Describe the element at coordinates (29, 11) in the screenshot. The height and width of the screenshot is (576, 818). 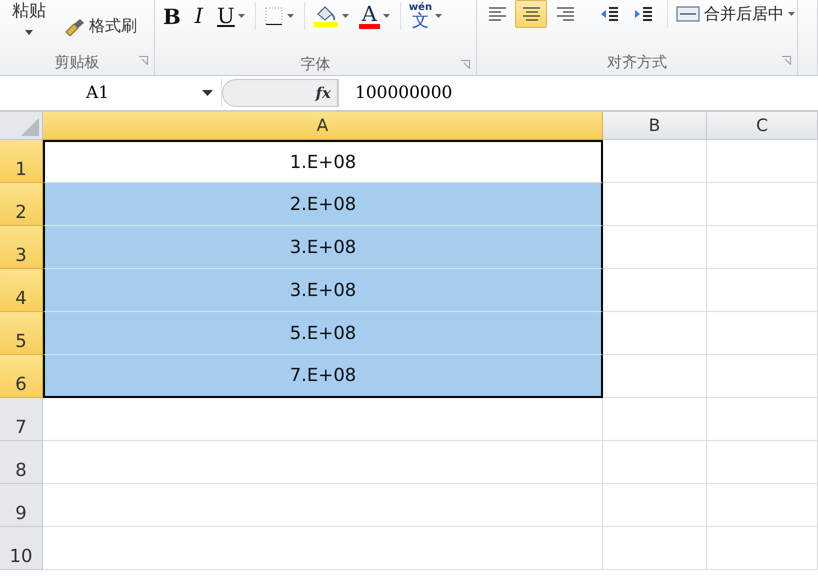
I see `paste-label: 粘贴` at that location.